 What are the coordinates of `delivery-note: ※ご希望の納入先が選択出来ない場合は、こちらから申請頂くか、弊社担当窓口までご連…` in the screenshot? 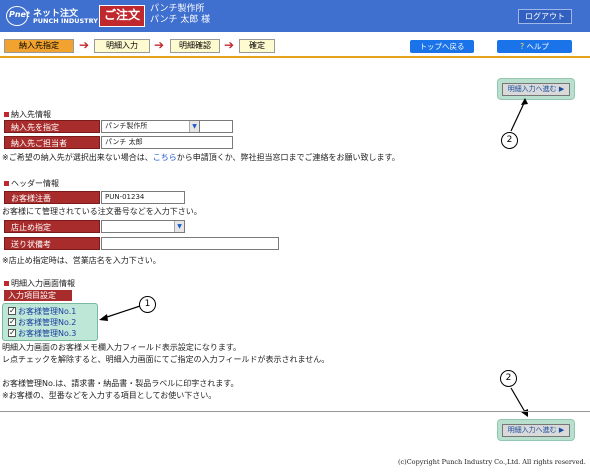 It's located at (201, 157).